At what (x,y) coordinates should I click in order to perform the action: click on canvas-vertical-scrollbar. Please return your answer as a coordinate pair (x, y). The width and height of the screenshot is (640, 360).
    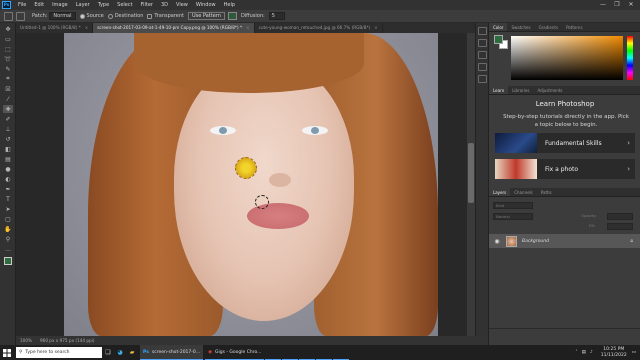
    Looking at the image, I should click on (471, 184).